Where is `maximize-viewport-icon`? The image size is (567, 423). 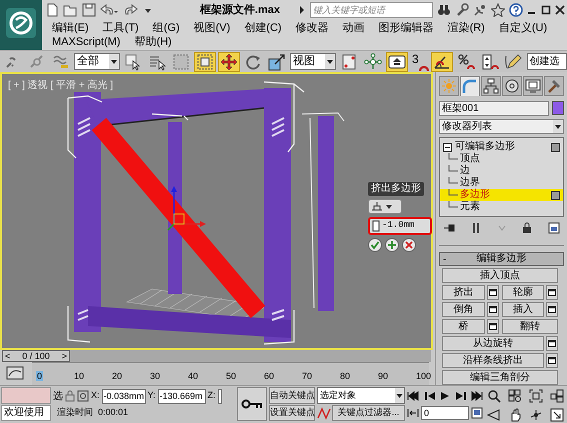
maximize-viewport-icon is located at coordinates (557, 415).